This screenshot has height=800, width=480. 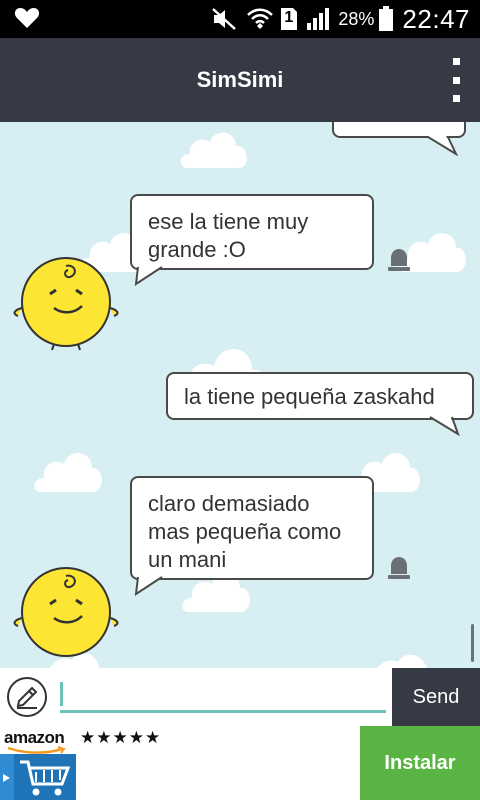 I want to click on input-underline, so click(x=223, y=711).